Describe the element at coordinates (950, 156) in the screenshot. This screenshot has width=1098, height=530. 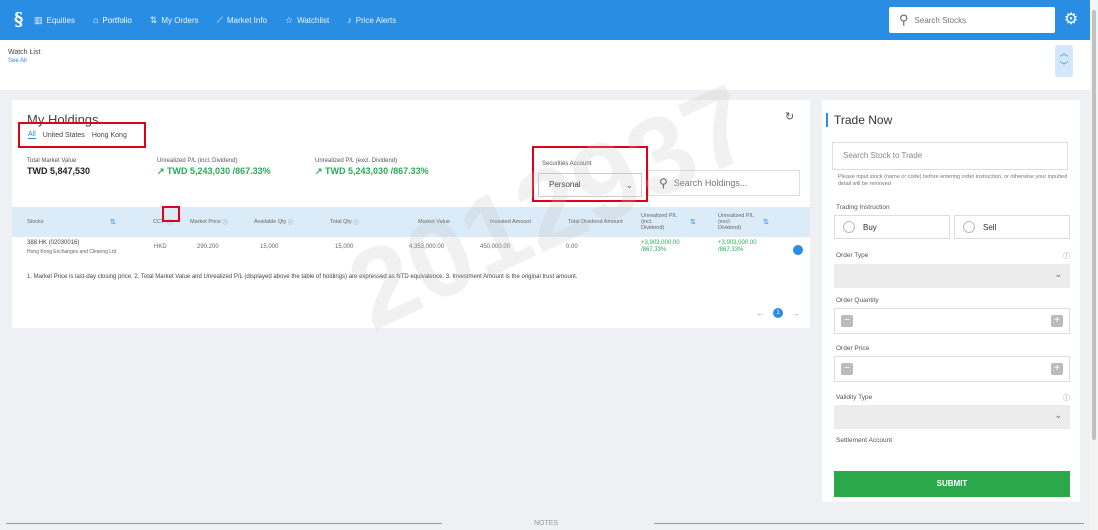
I see `trade-stock-search: Search Stock to Trade` at that location.